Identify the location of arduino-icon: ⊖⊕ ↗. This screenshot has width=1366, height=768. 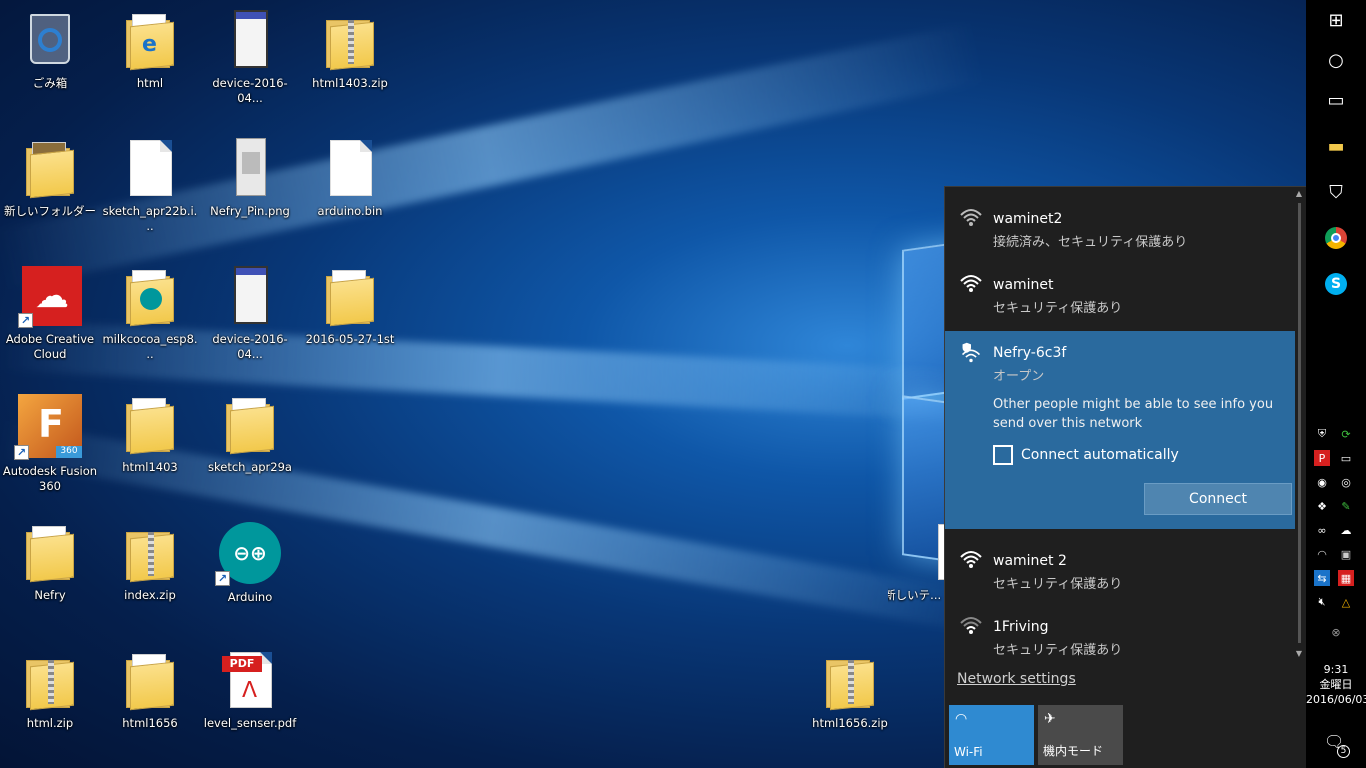
(248, 554).